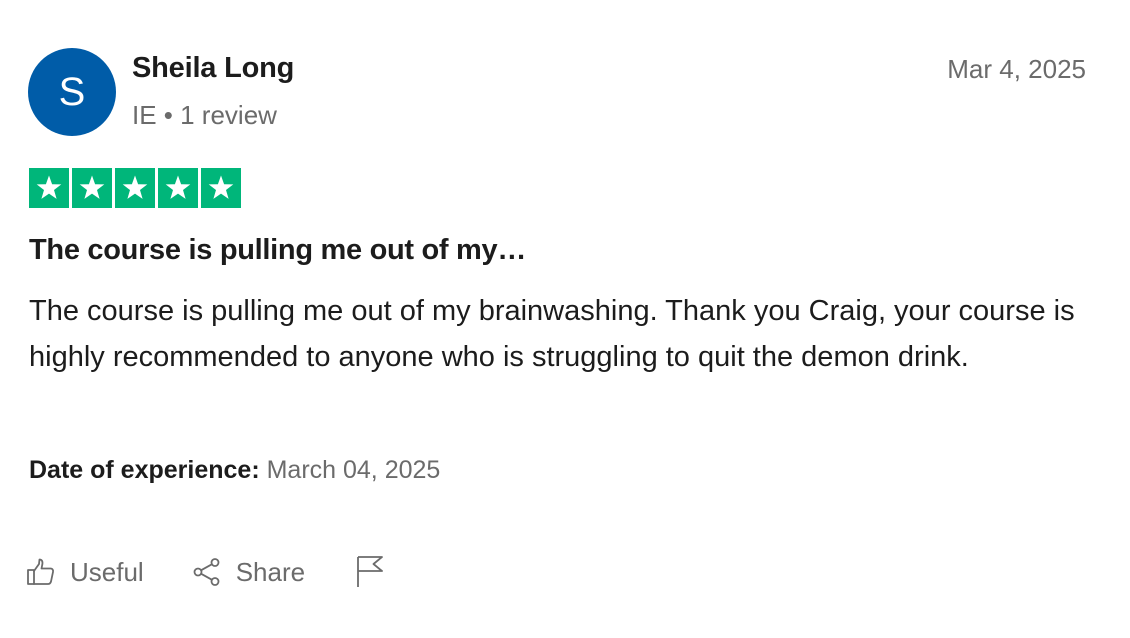  Describe the element at coordinates (107, 571) in the screenshot. I see `useful-label: Useful` at that location.